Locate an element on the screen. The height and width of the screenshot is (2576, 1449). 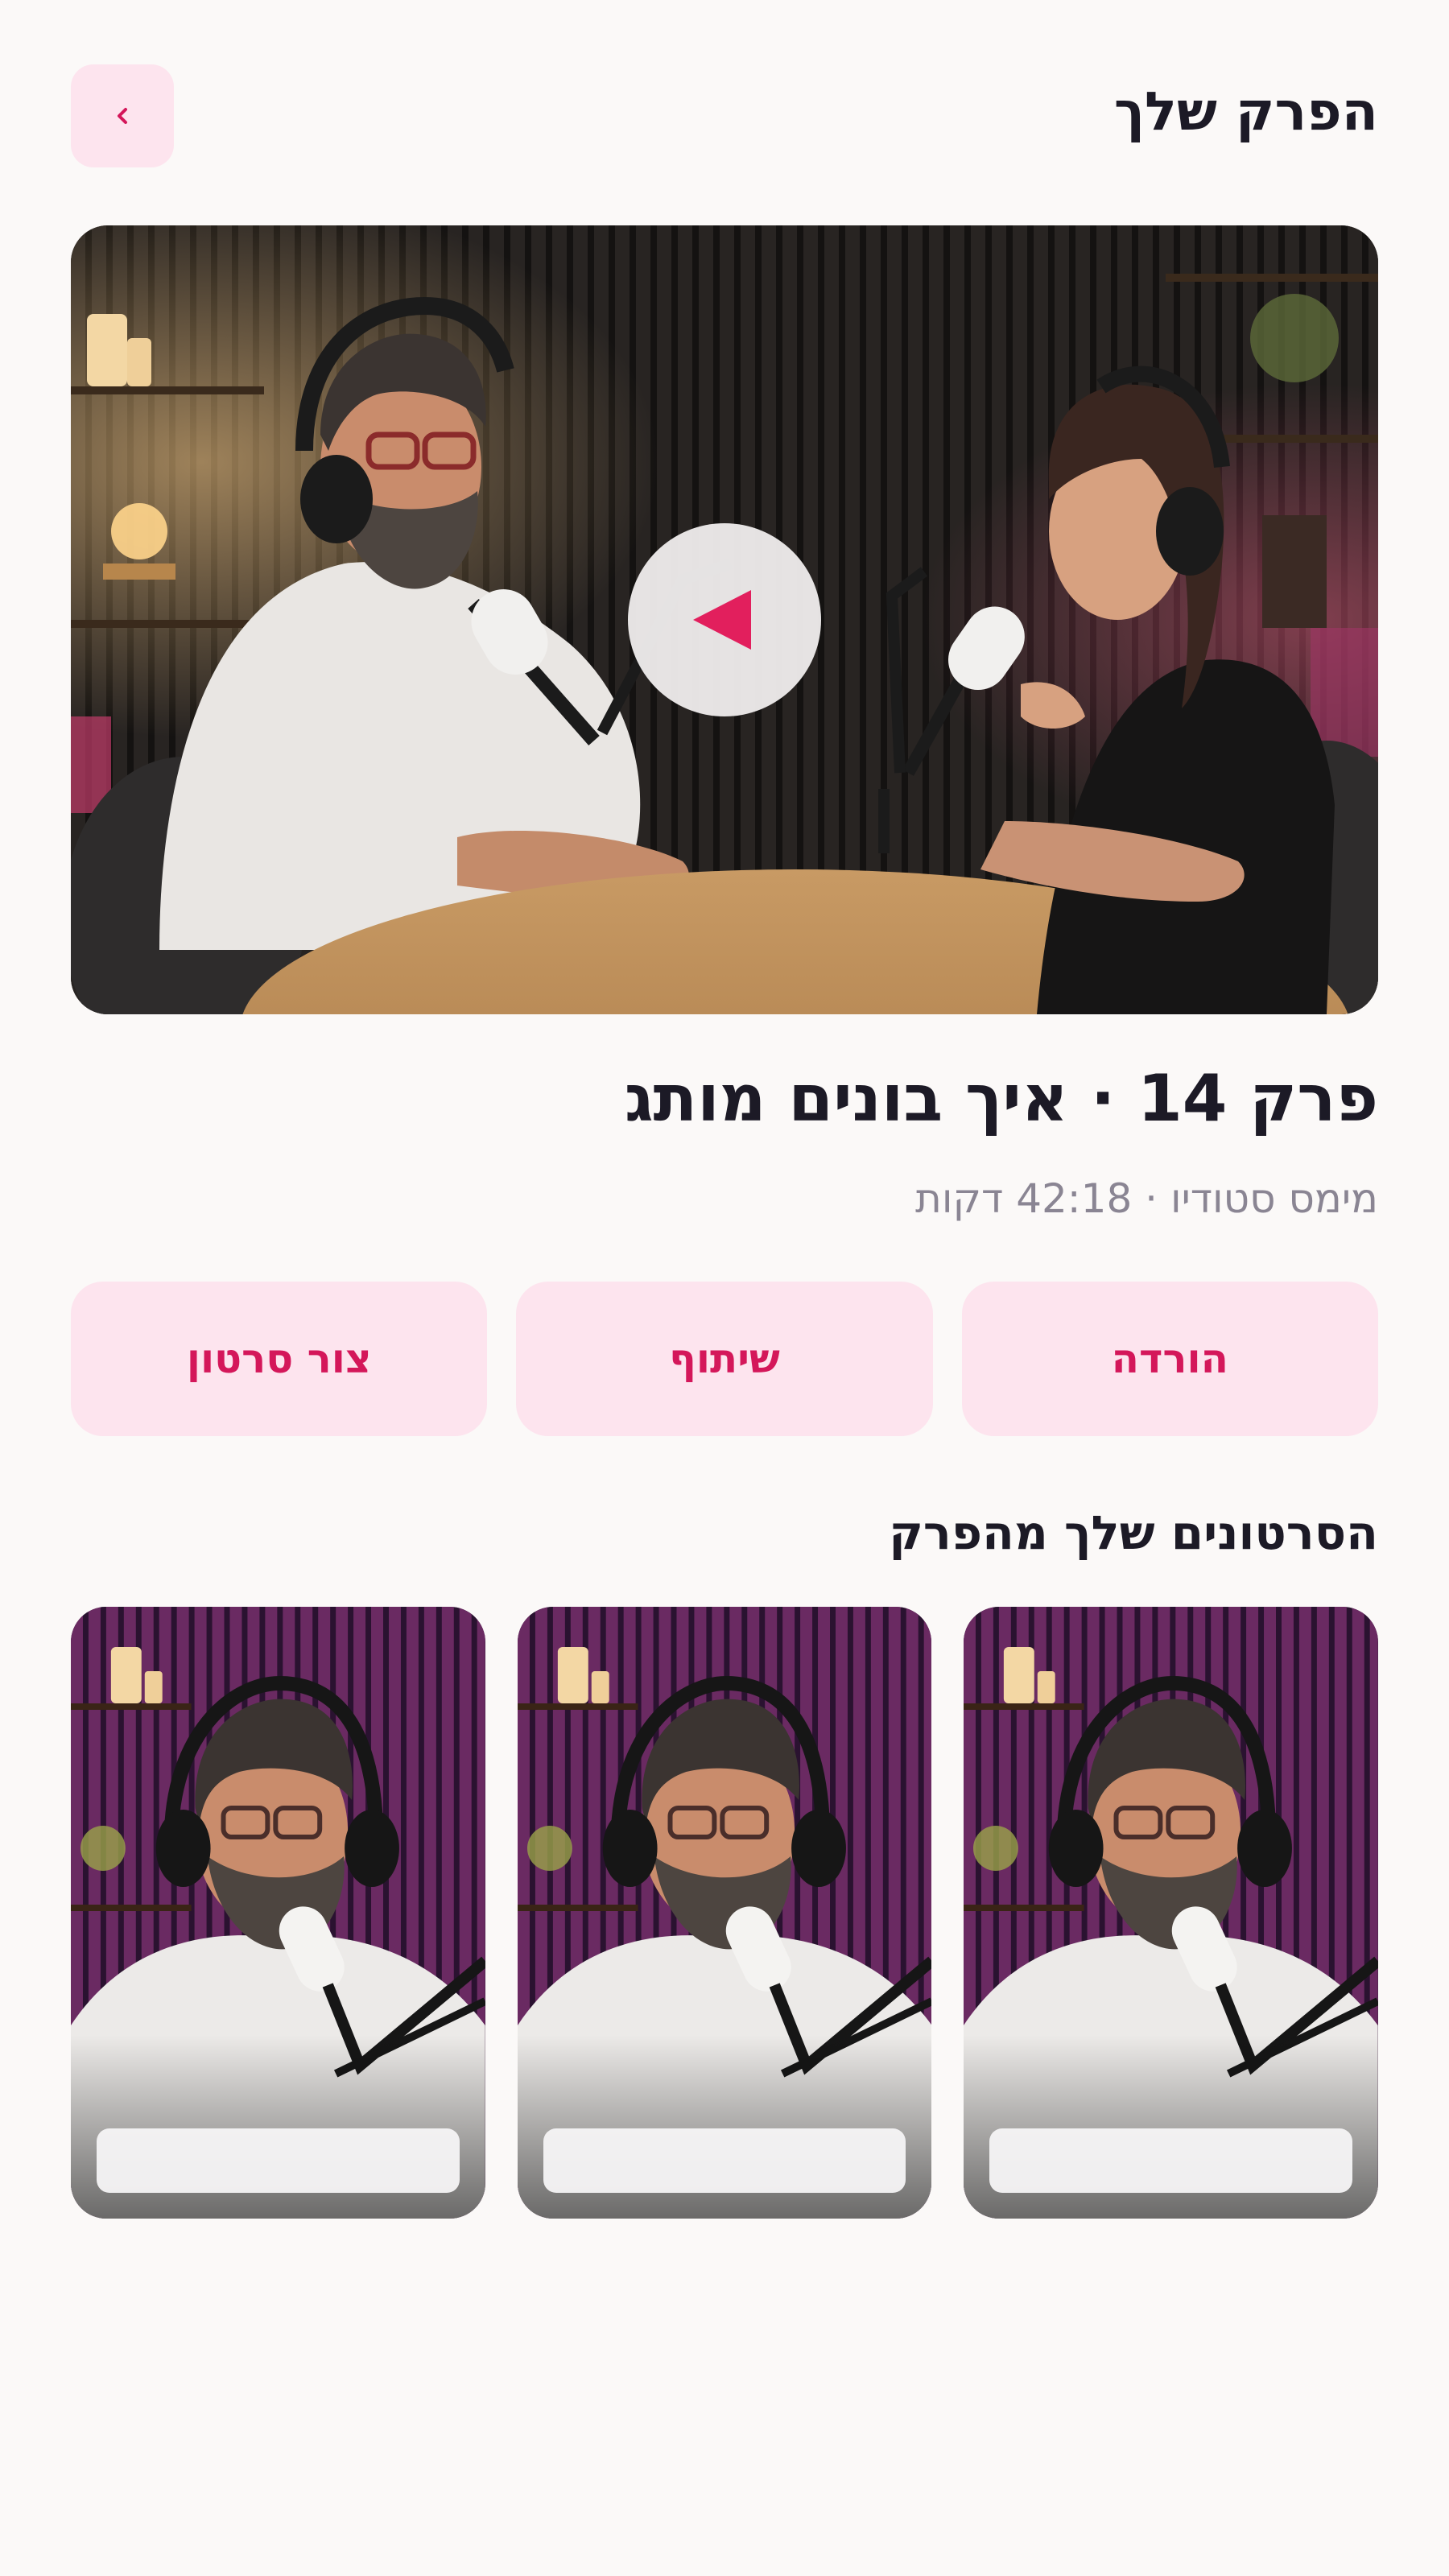
episode-actions: הורדה שיתוף צור סרטון is located at coordinates (724, 1359).